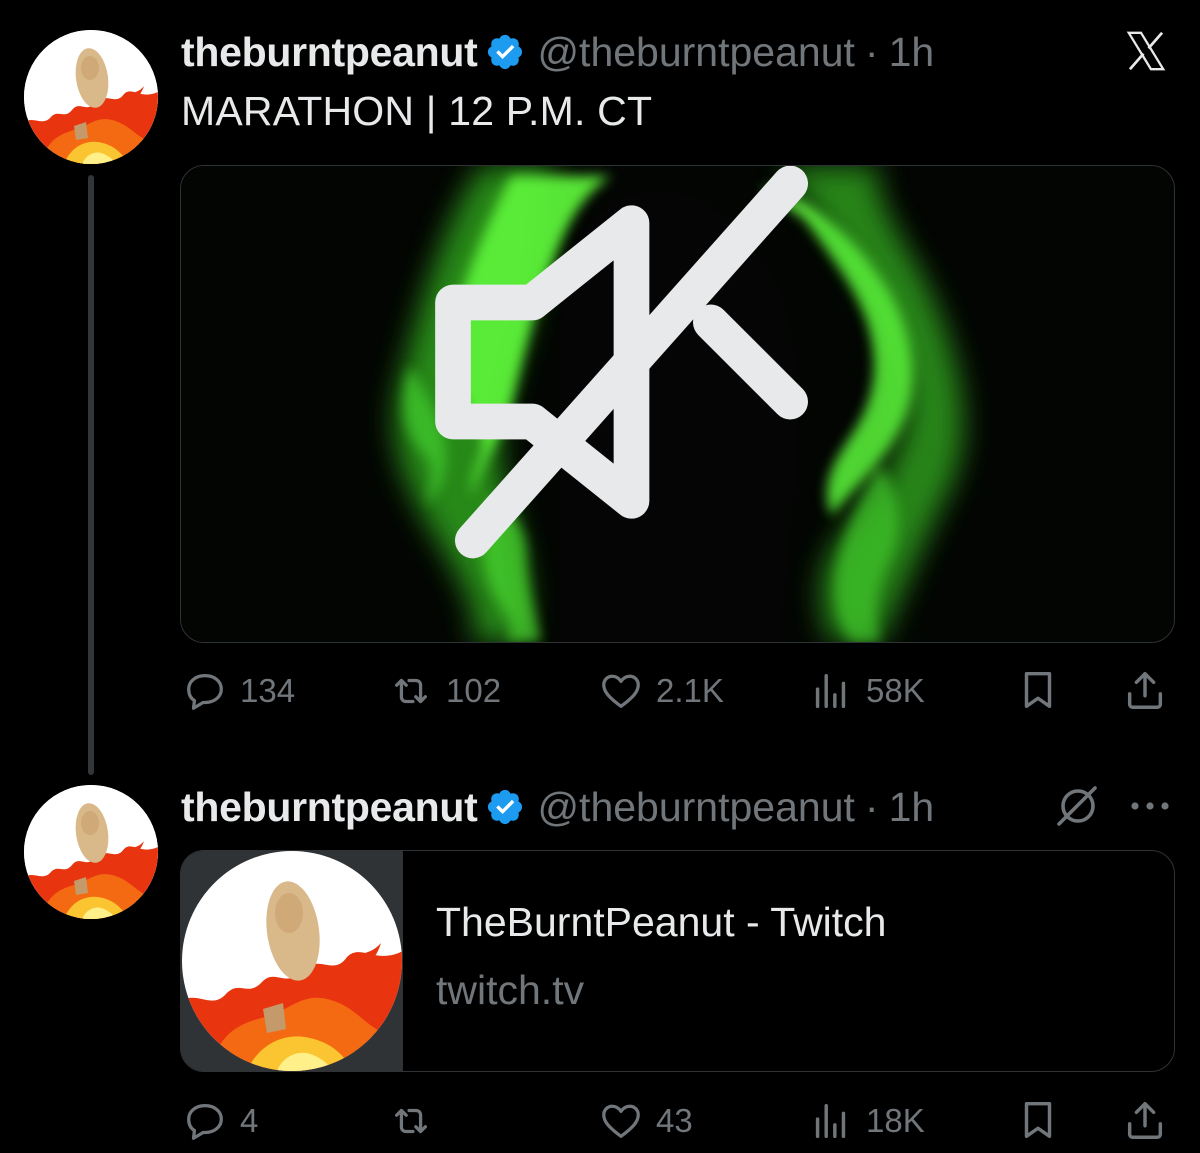  I want to click on reply-count: 134, so click(268, 690).